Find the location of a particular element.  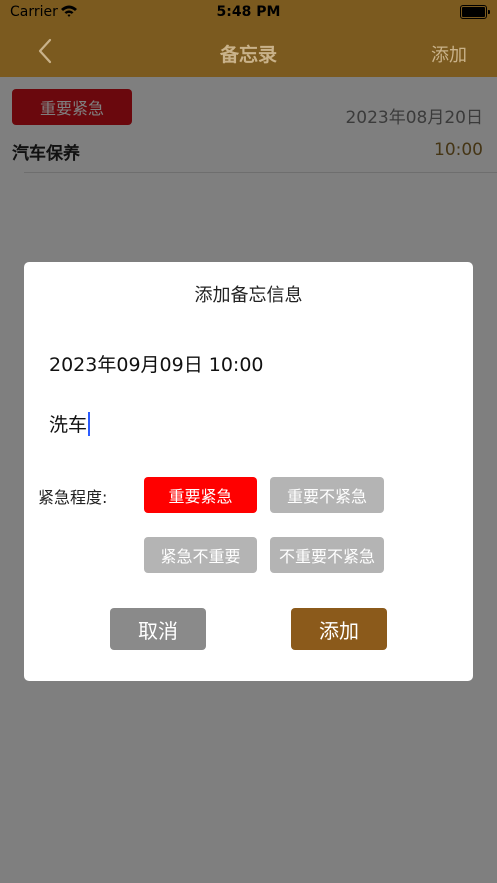

cancel-button: 取消 is located at coordinates (158, 629).